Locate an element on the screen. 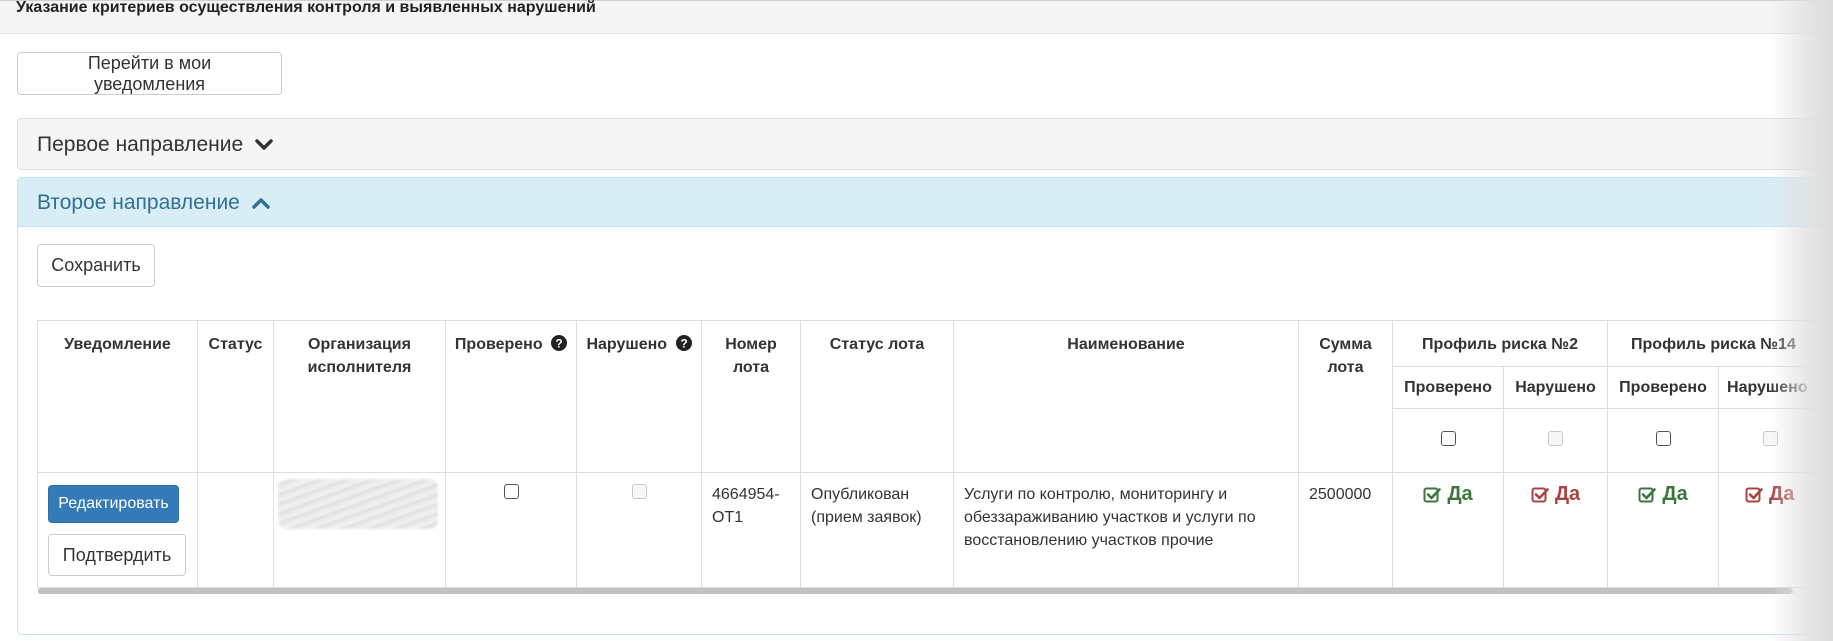  header-rp14-checked: Проверено is located at coordinates (1663, 387).